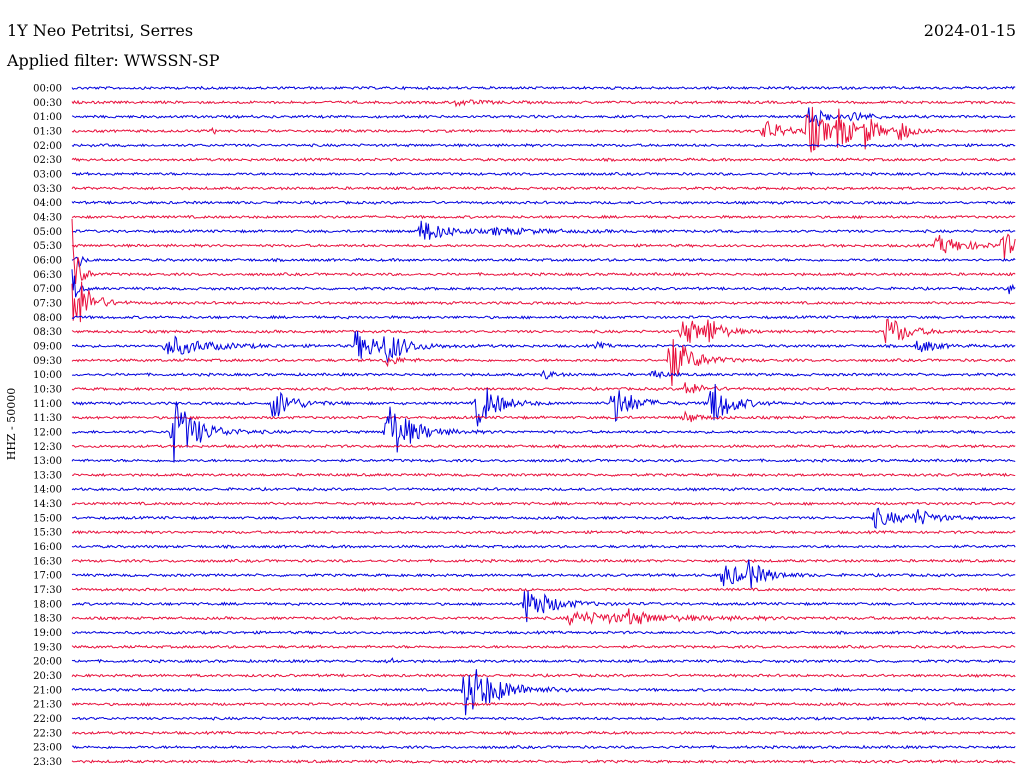 The width and height of the screenshot is (1024, 780). I want to click on row-time-label: 02:30, so click(47, 160).